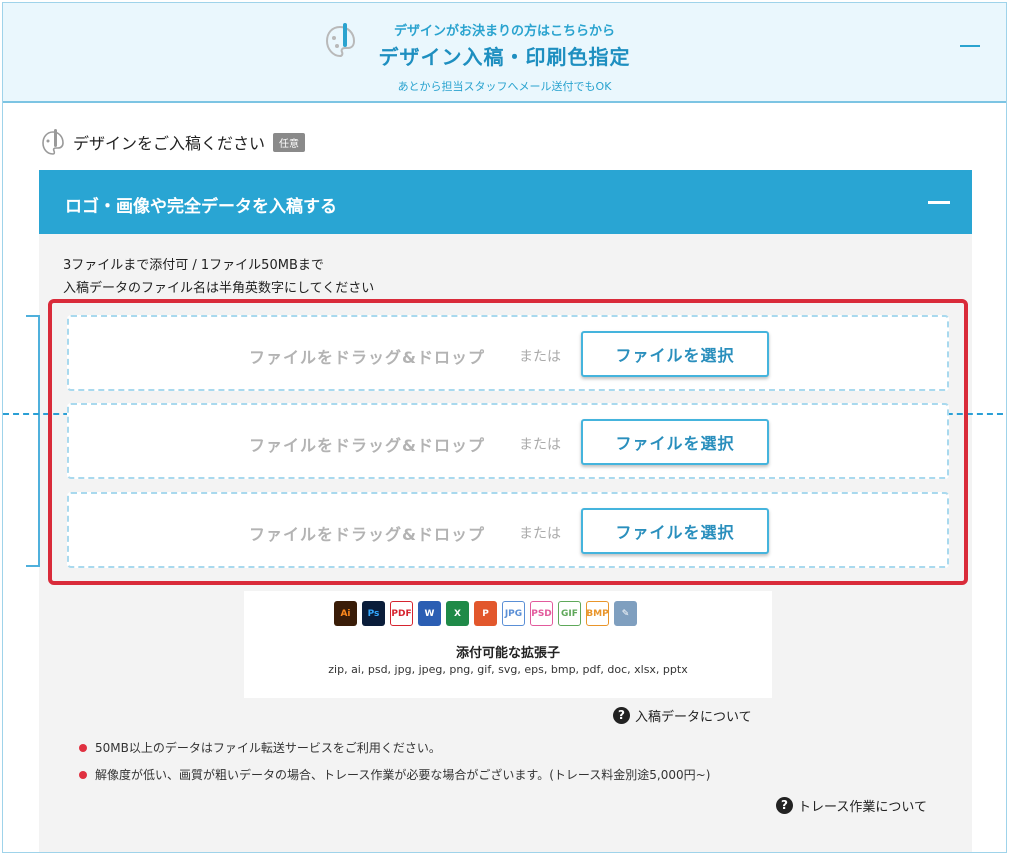 This screenshot has height=855, width=1010. Describe the element at coordinates (53, 142) in the screenshot. I see `palette-icon` at that location.